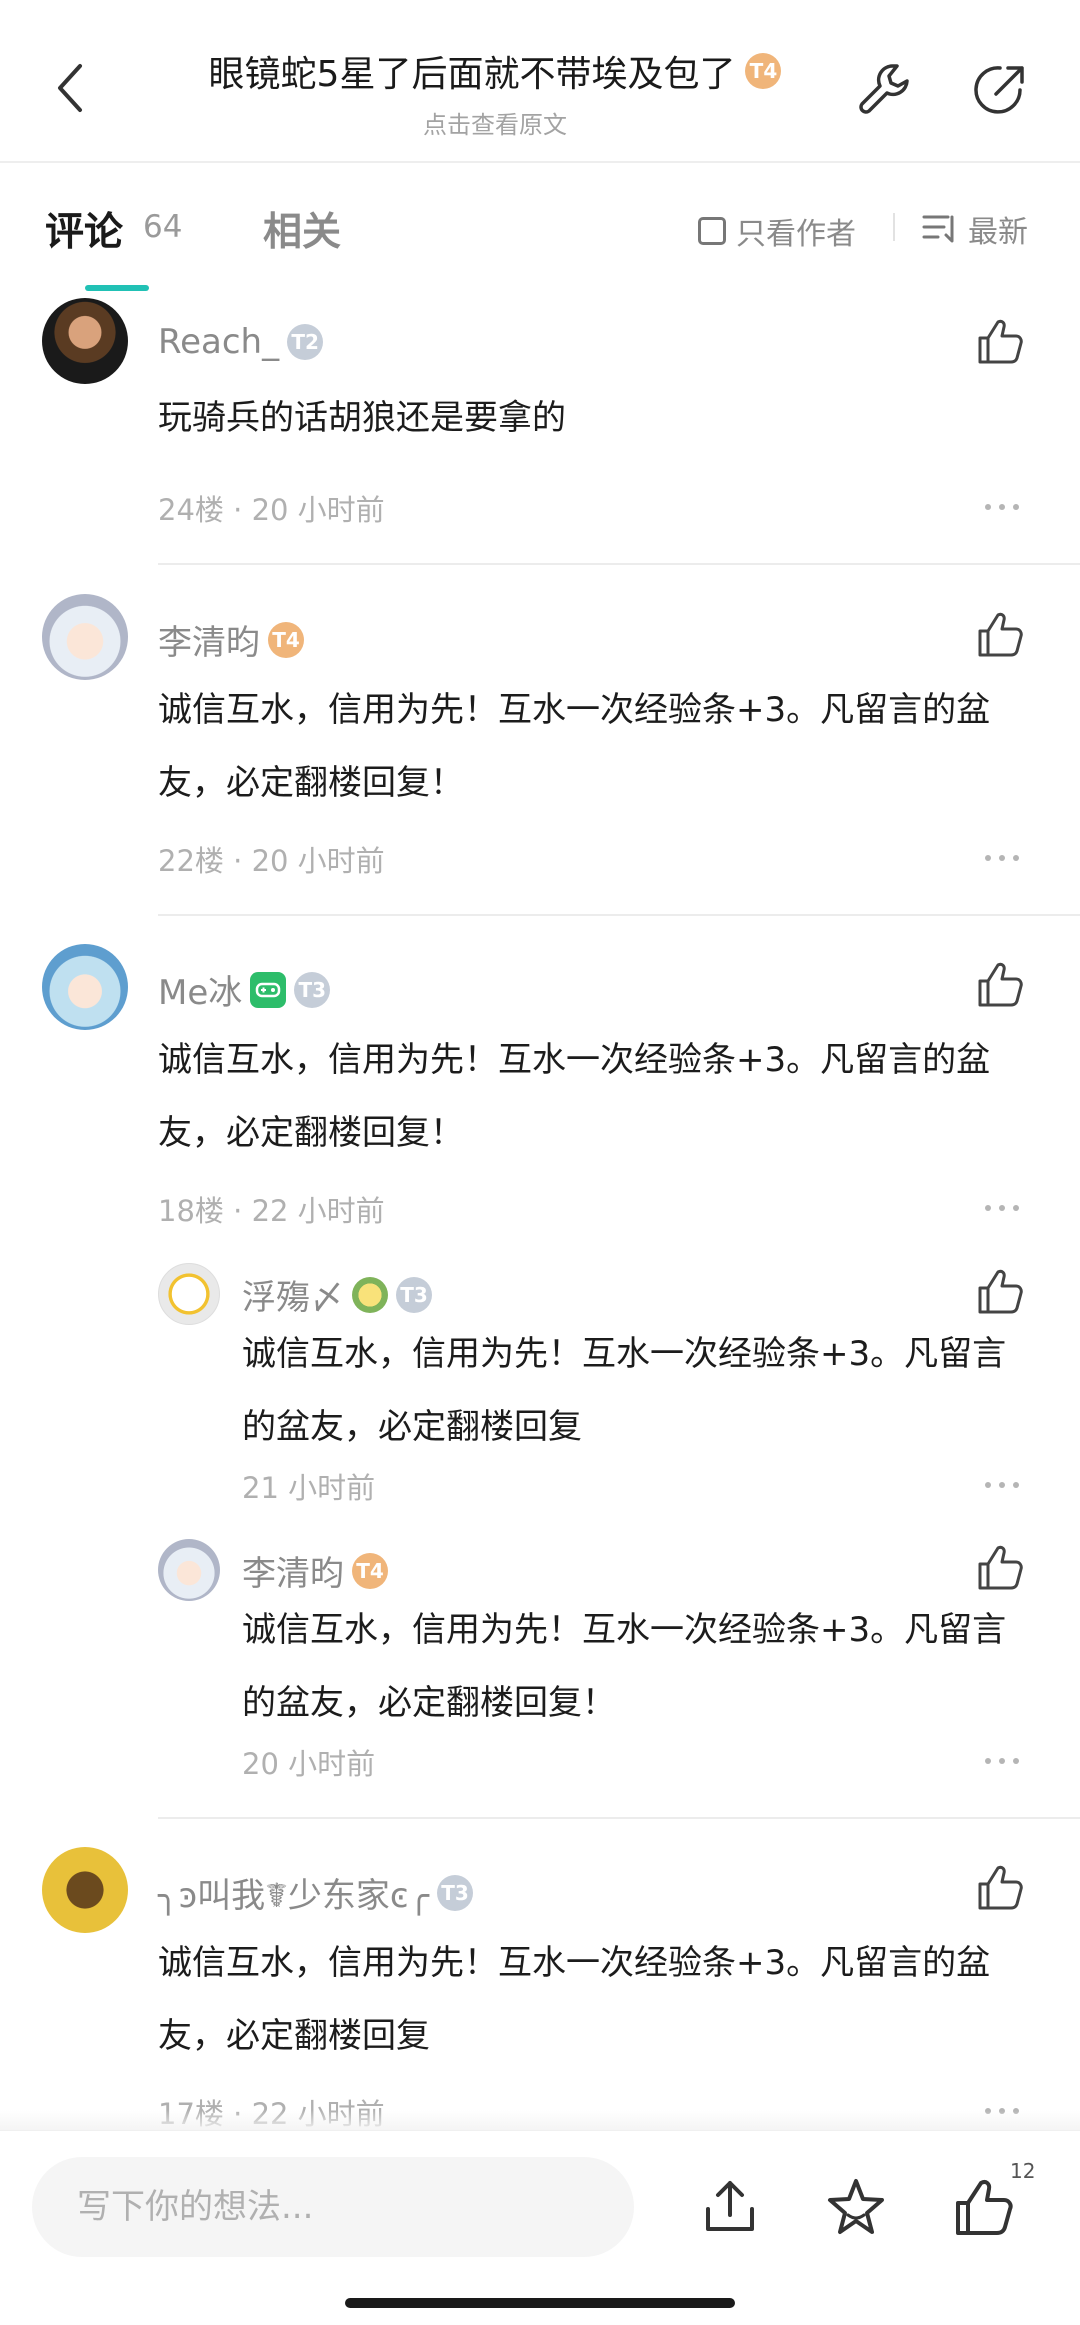 The width and height of the screenshot is (1080, 2325). Describe the element at coordinates (1023, 2171) in the screenshot. I see `like-count: 12` at that location.